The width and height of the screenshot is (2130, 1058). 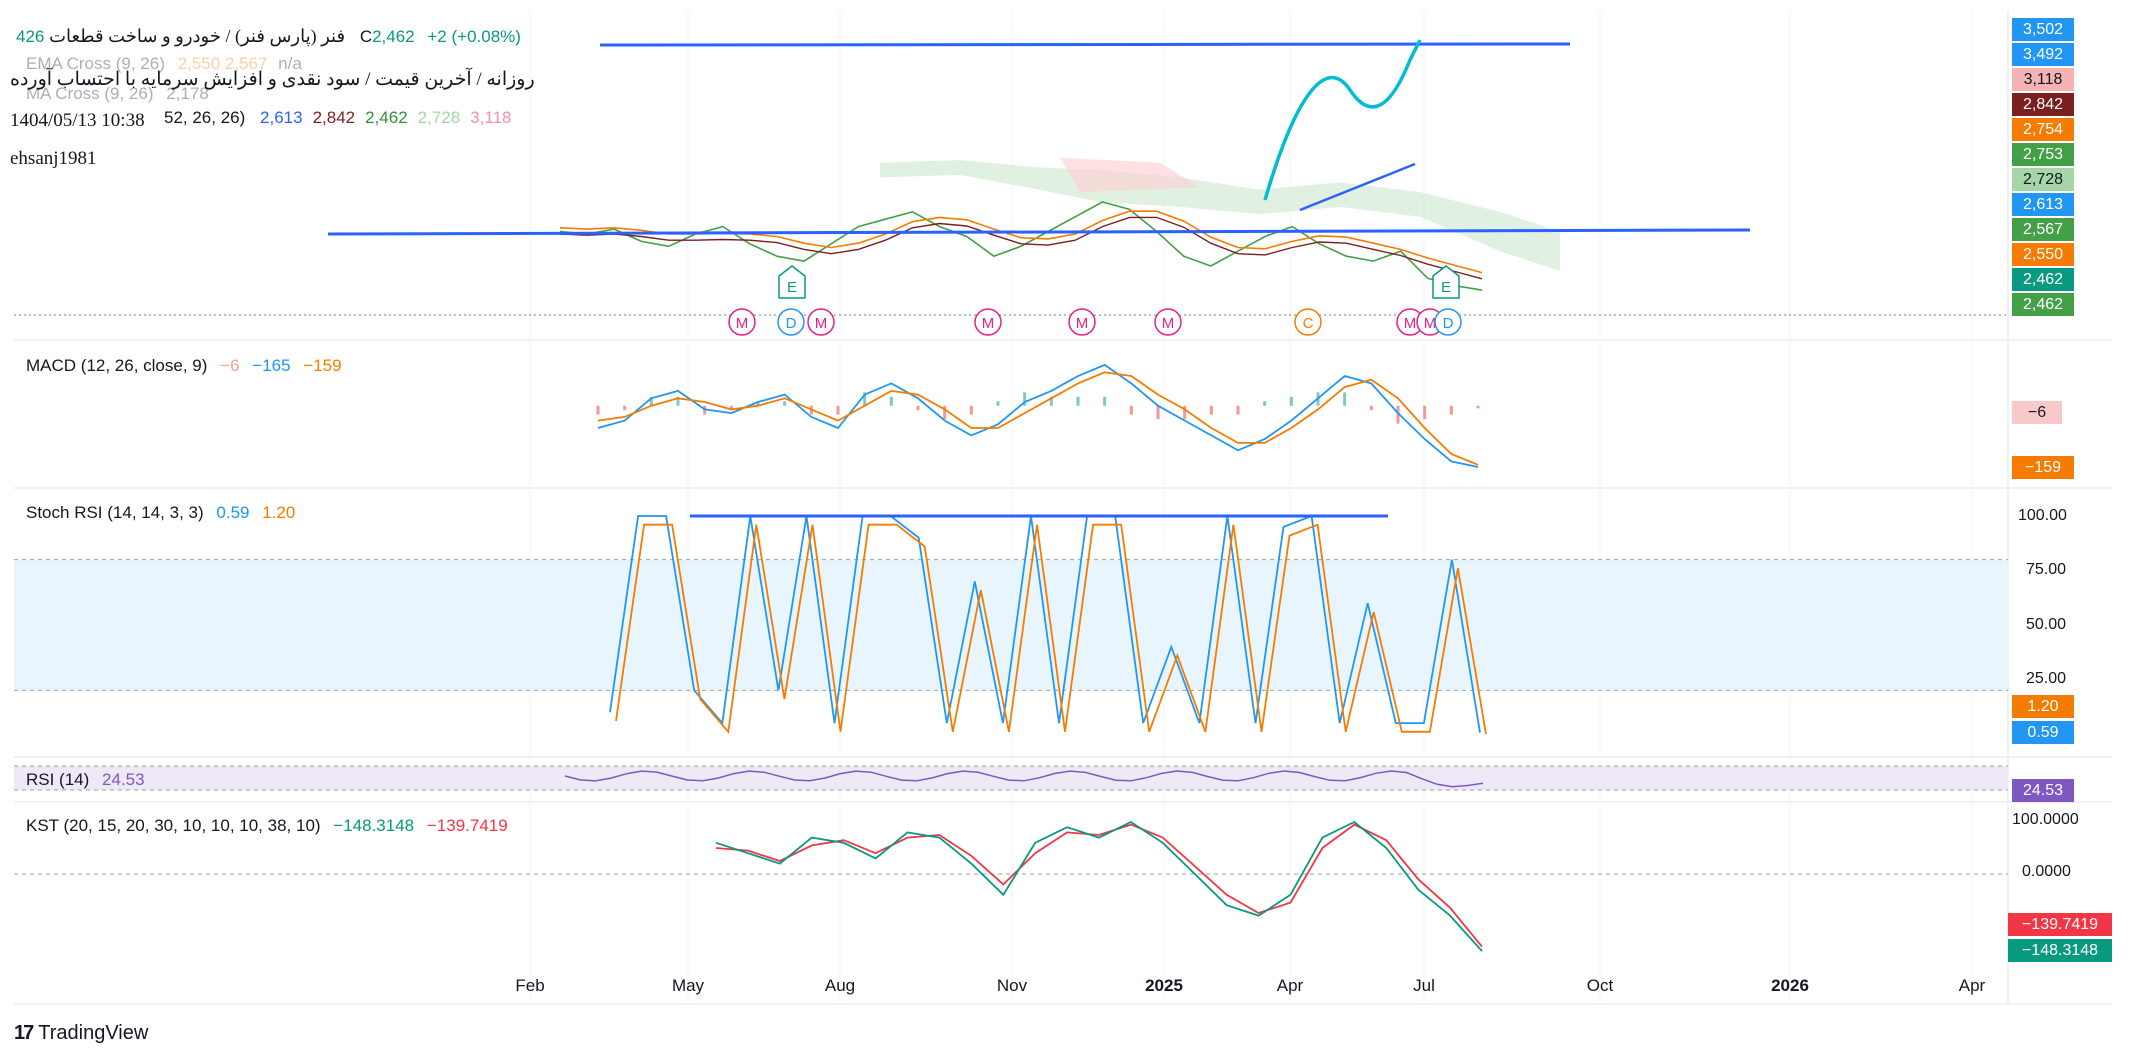 I want to click on ichimoku-value: 2,842, so click(x=334, y=117).